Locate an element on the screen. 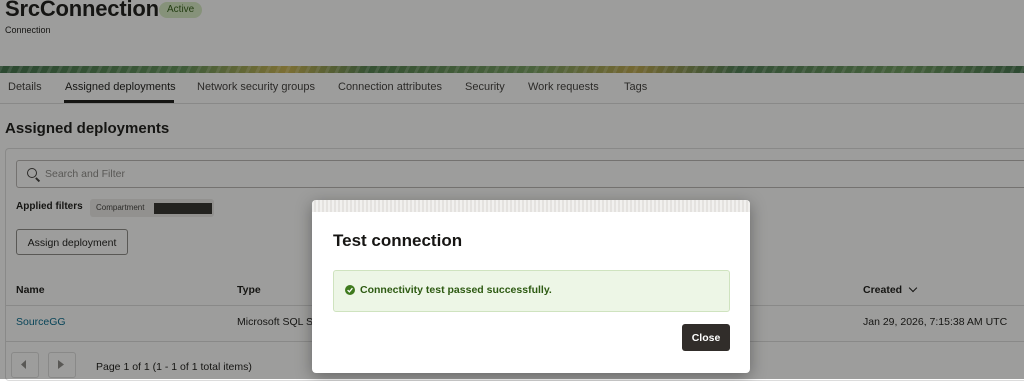 This screenshot has width=1024, height=381. close-button: Close is located at coordinates (706, 337).